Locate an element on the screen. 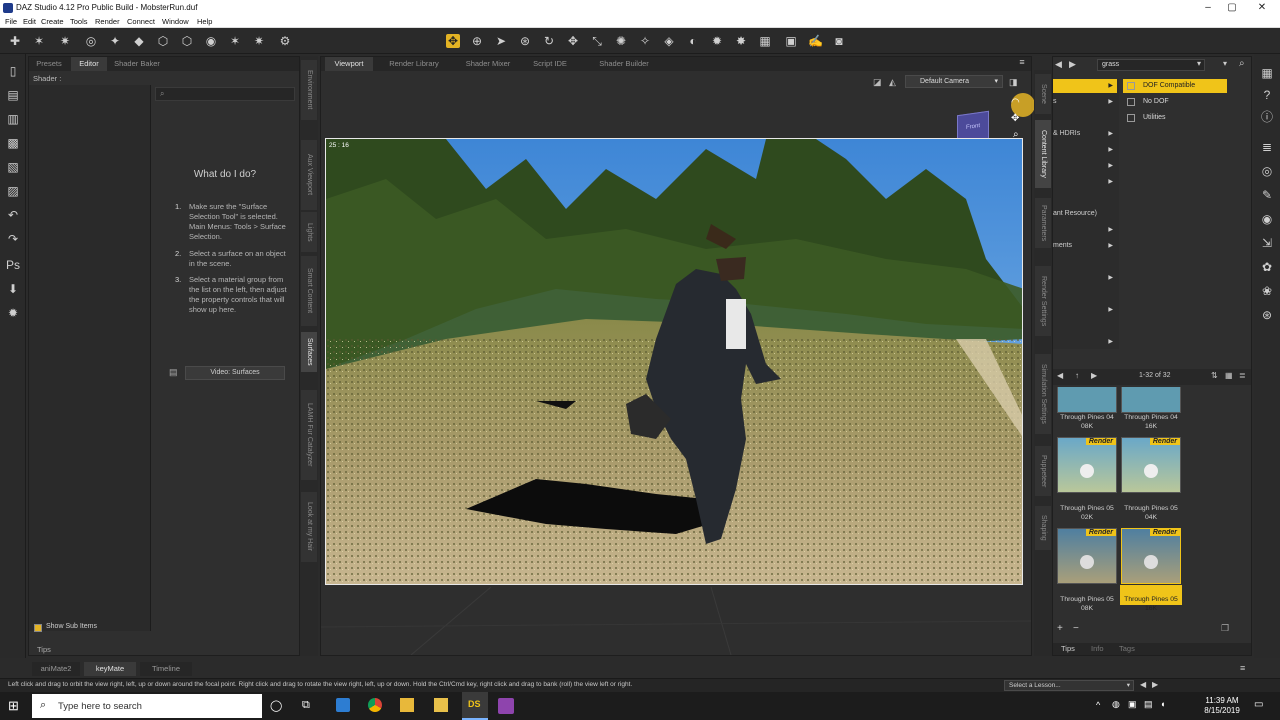  app-icon-purple is located at coordinates (506, 706).